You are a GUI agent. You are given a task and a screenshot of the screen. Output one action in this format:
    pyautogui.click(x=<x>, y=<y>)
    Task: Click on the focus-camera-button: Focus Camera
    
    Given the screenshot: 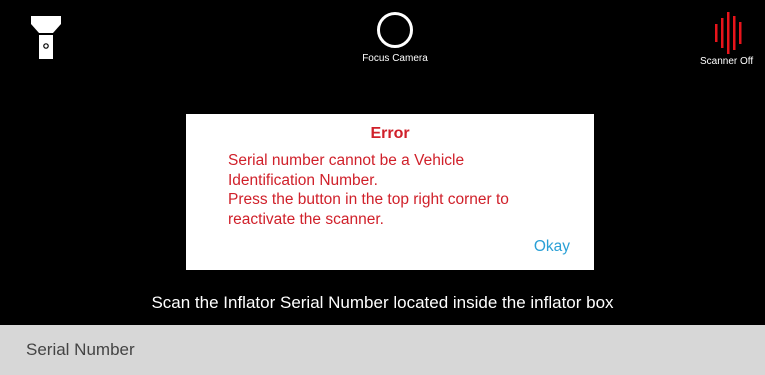 What is the action you would take?
    pyautogui.click(x=395, y=42)
    